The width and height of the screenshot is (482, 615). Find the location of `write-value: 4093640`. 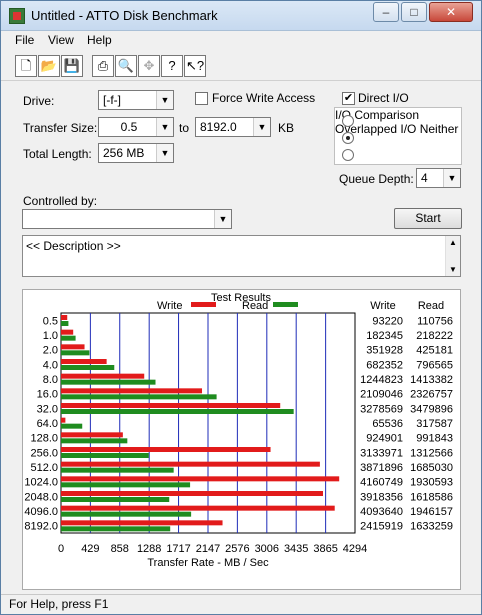

write-value: 4093640 is located at coordinates (381, 512).